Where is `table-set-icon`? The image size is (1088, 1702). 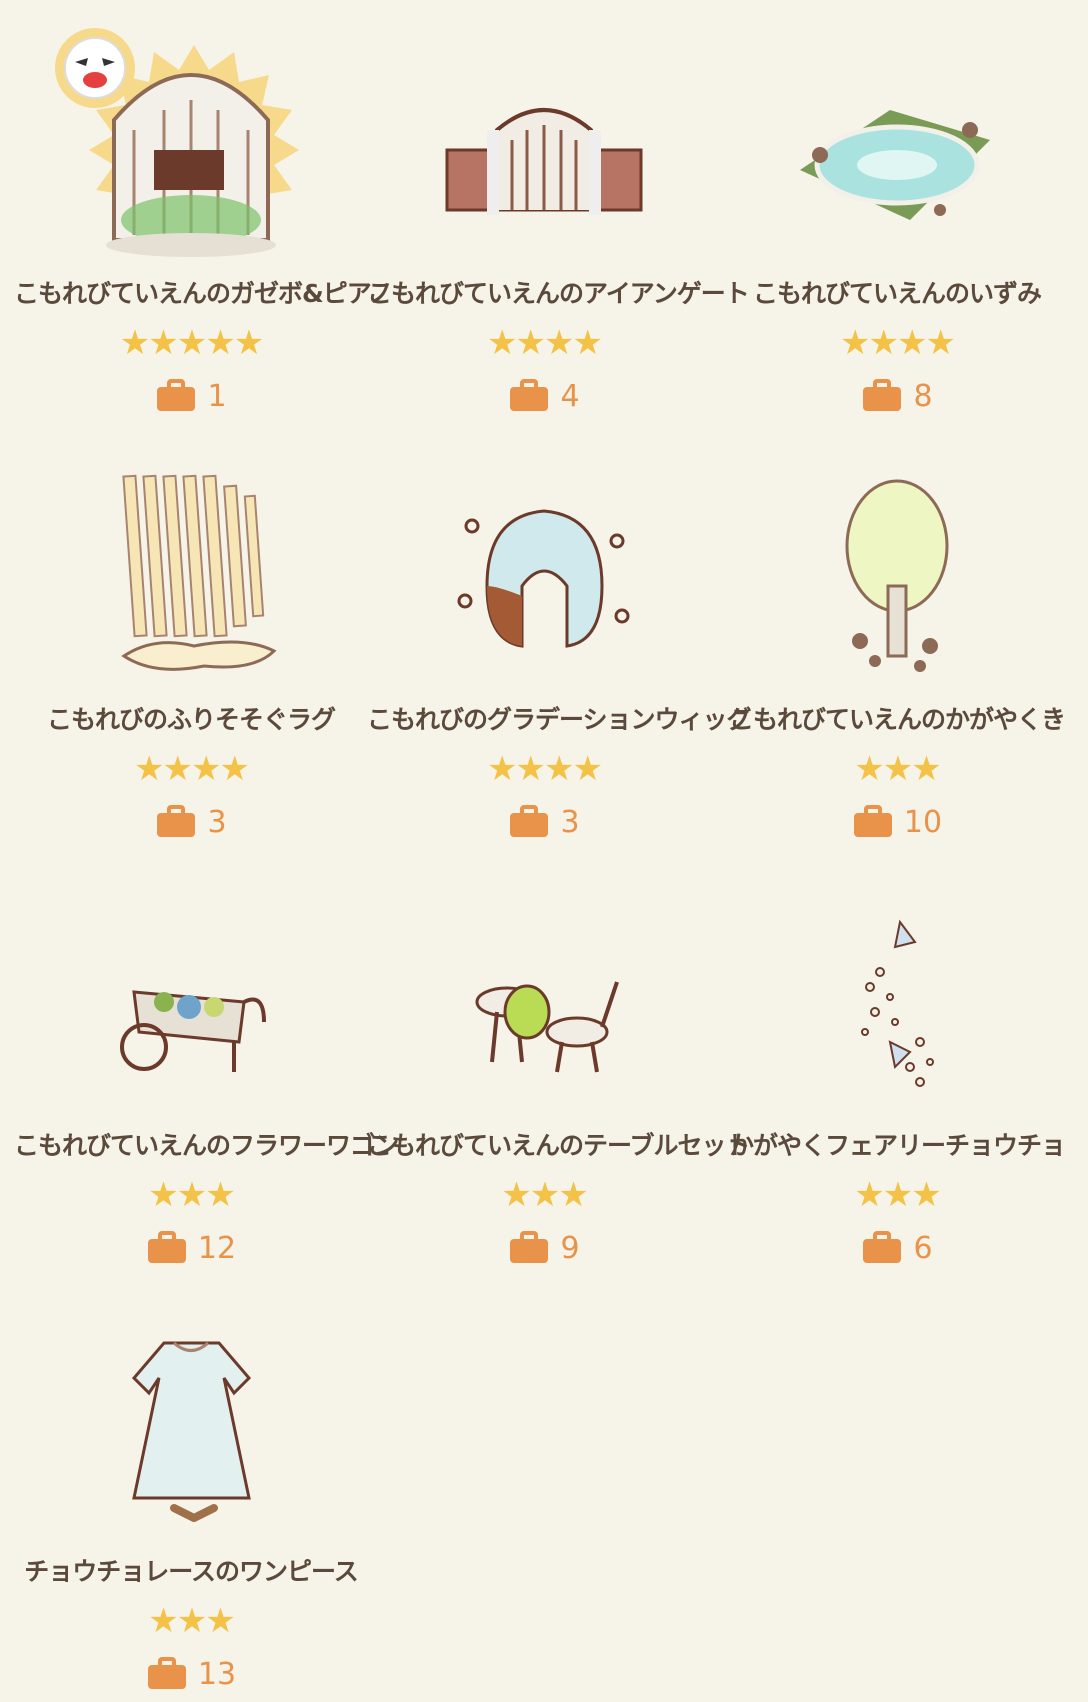 table-set-icon is located at coordinates (547, 1027).